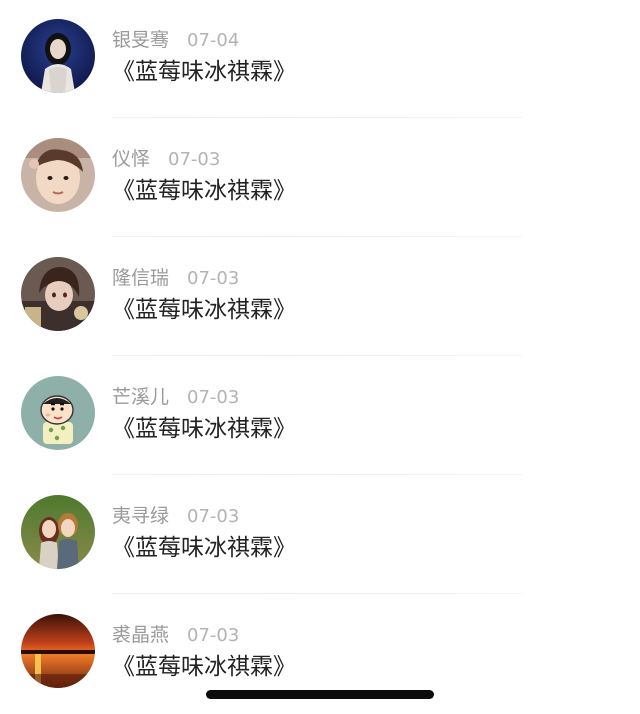 The height and width of the screenshot is (714, 640). What do you see at coordinates (58, 175) in the screenshot?
I see `avatar-child-face-icon` at bounding box center [58, 175].